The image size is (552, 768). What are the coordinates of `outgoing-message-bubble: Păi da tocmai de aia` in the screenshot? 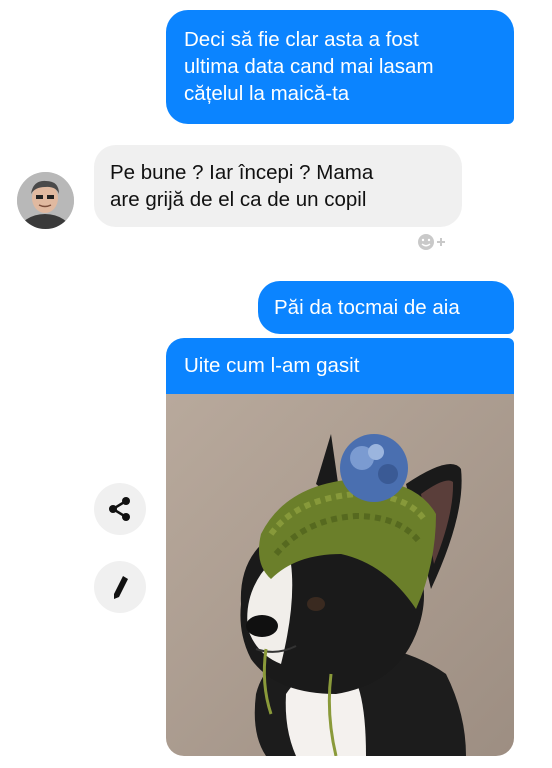 It's located at (386, 307).